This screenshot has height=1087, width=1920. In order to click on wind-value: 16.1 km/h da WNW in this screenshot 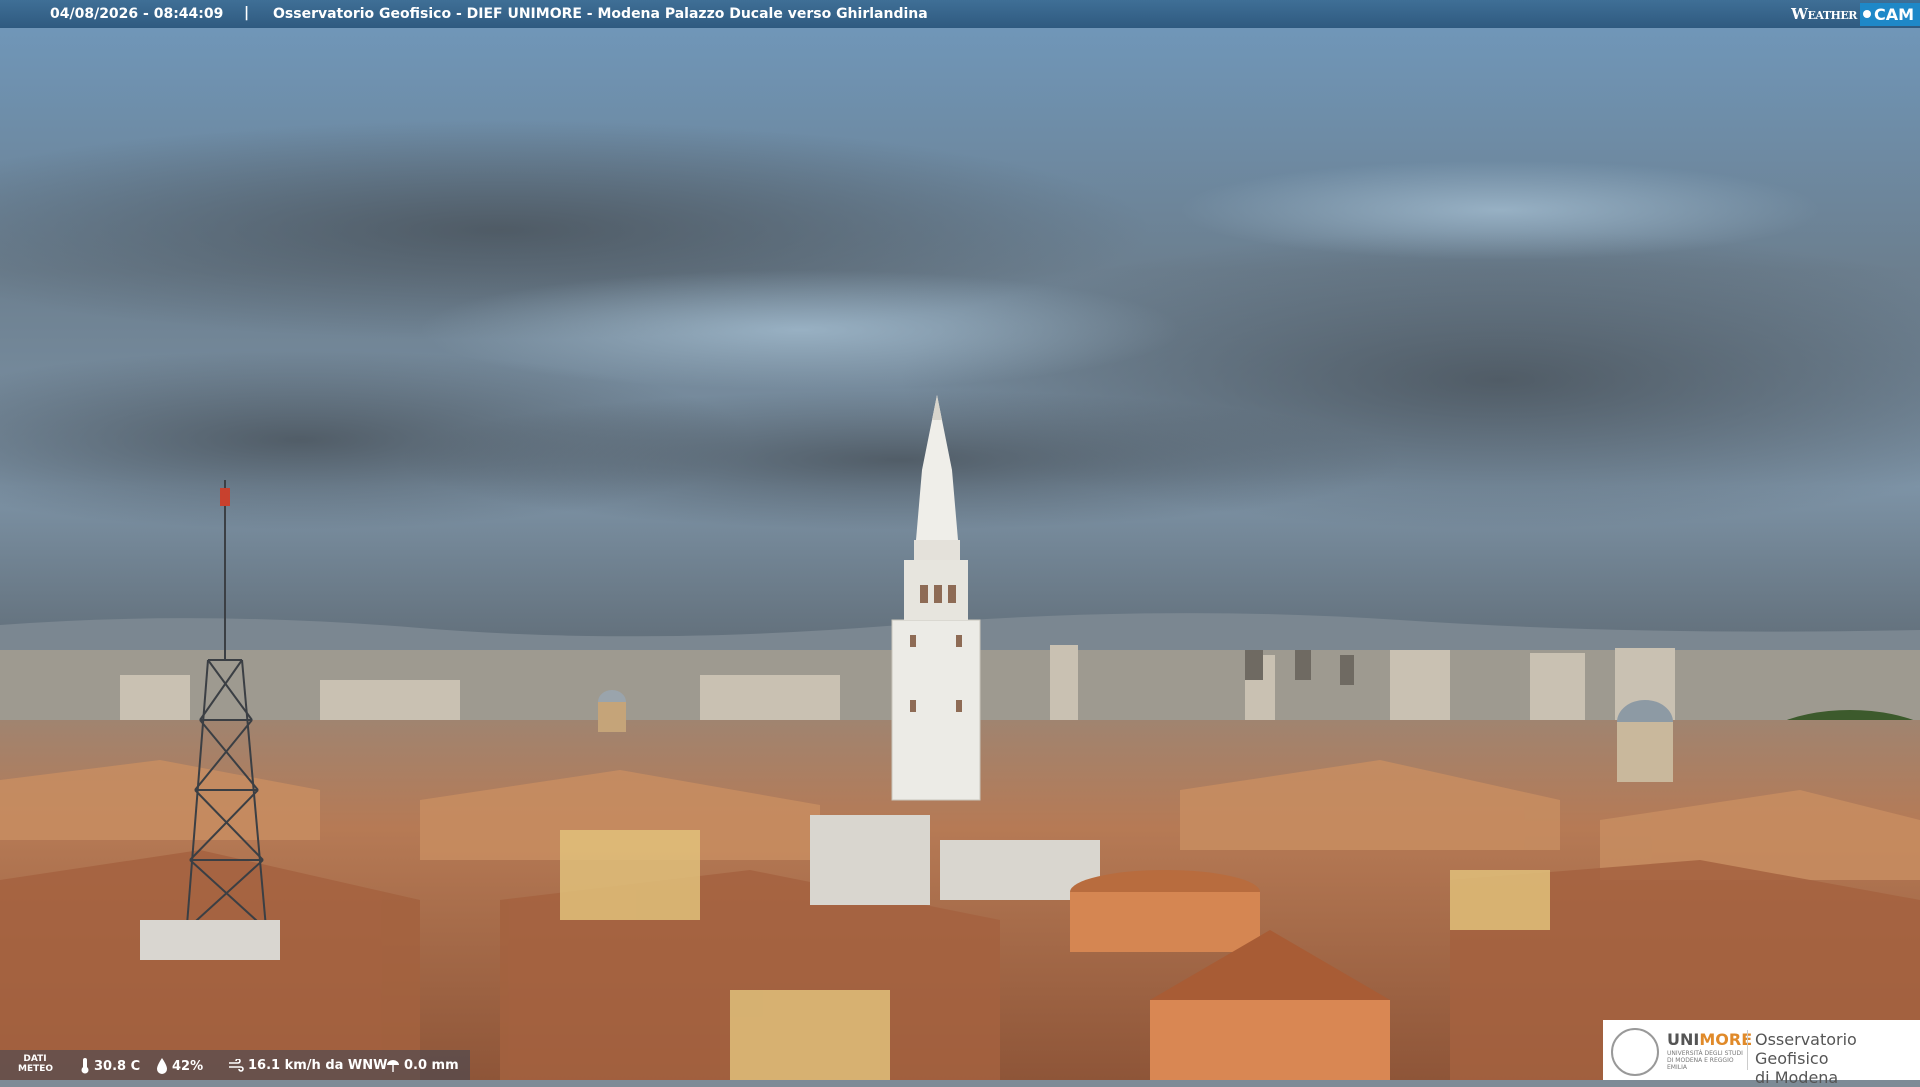, I will do `click(318, 1065)`.